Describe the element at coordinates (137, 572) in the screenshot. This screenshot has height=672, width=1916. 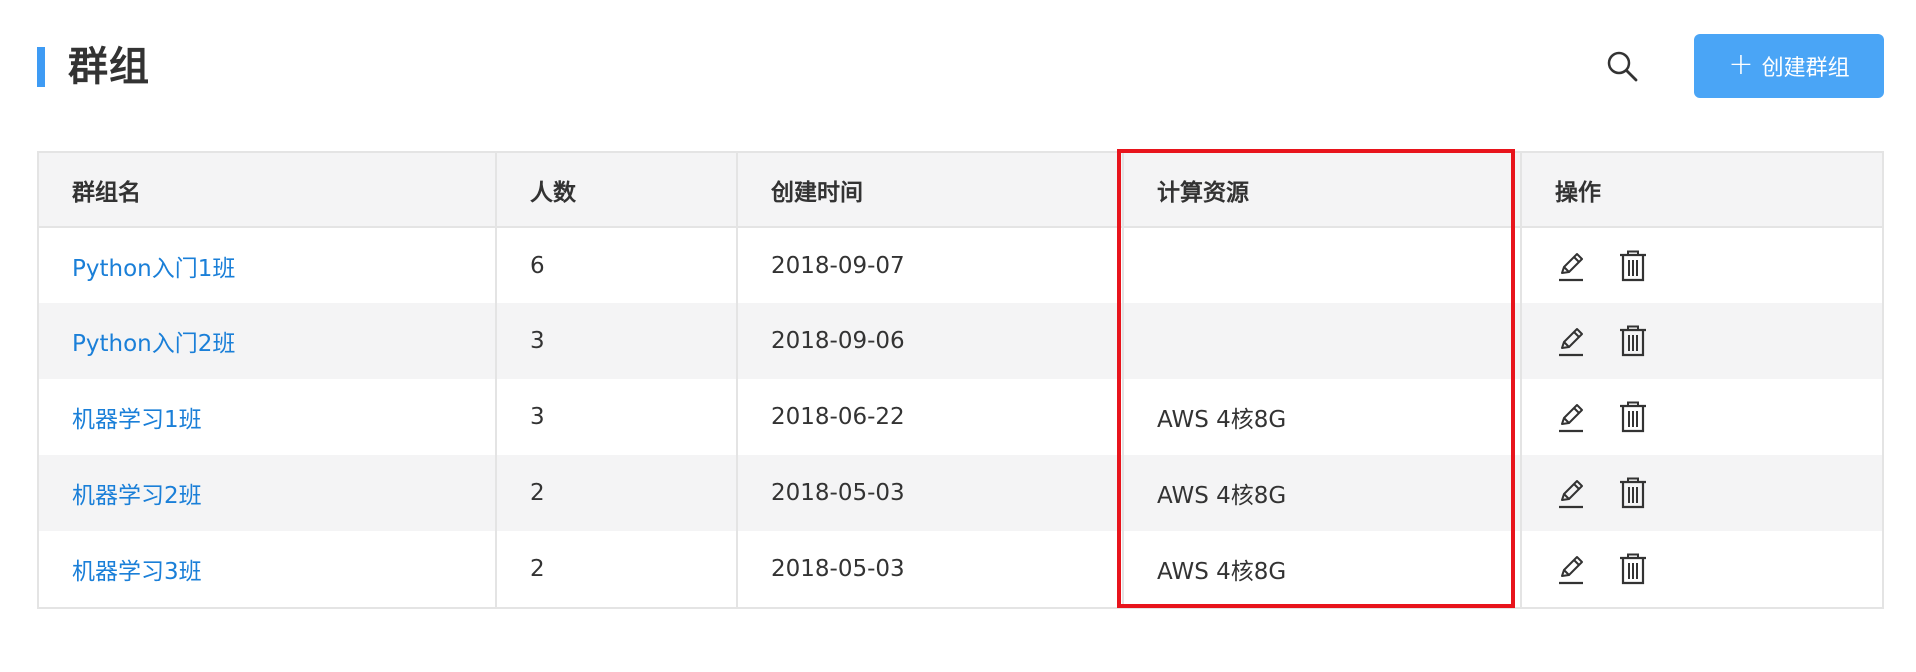
I see `group-name-link: 机器学习3班` at that location.